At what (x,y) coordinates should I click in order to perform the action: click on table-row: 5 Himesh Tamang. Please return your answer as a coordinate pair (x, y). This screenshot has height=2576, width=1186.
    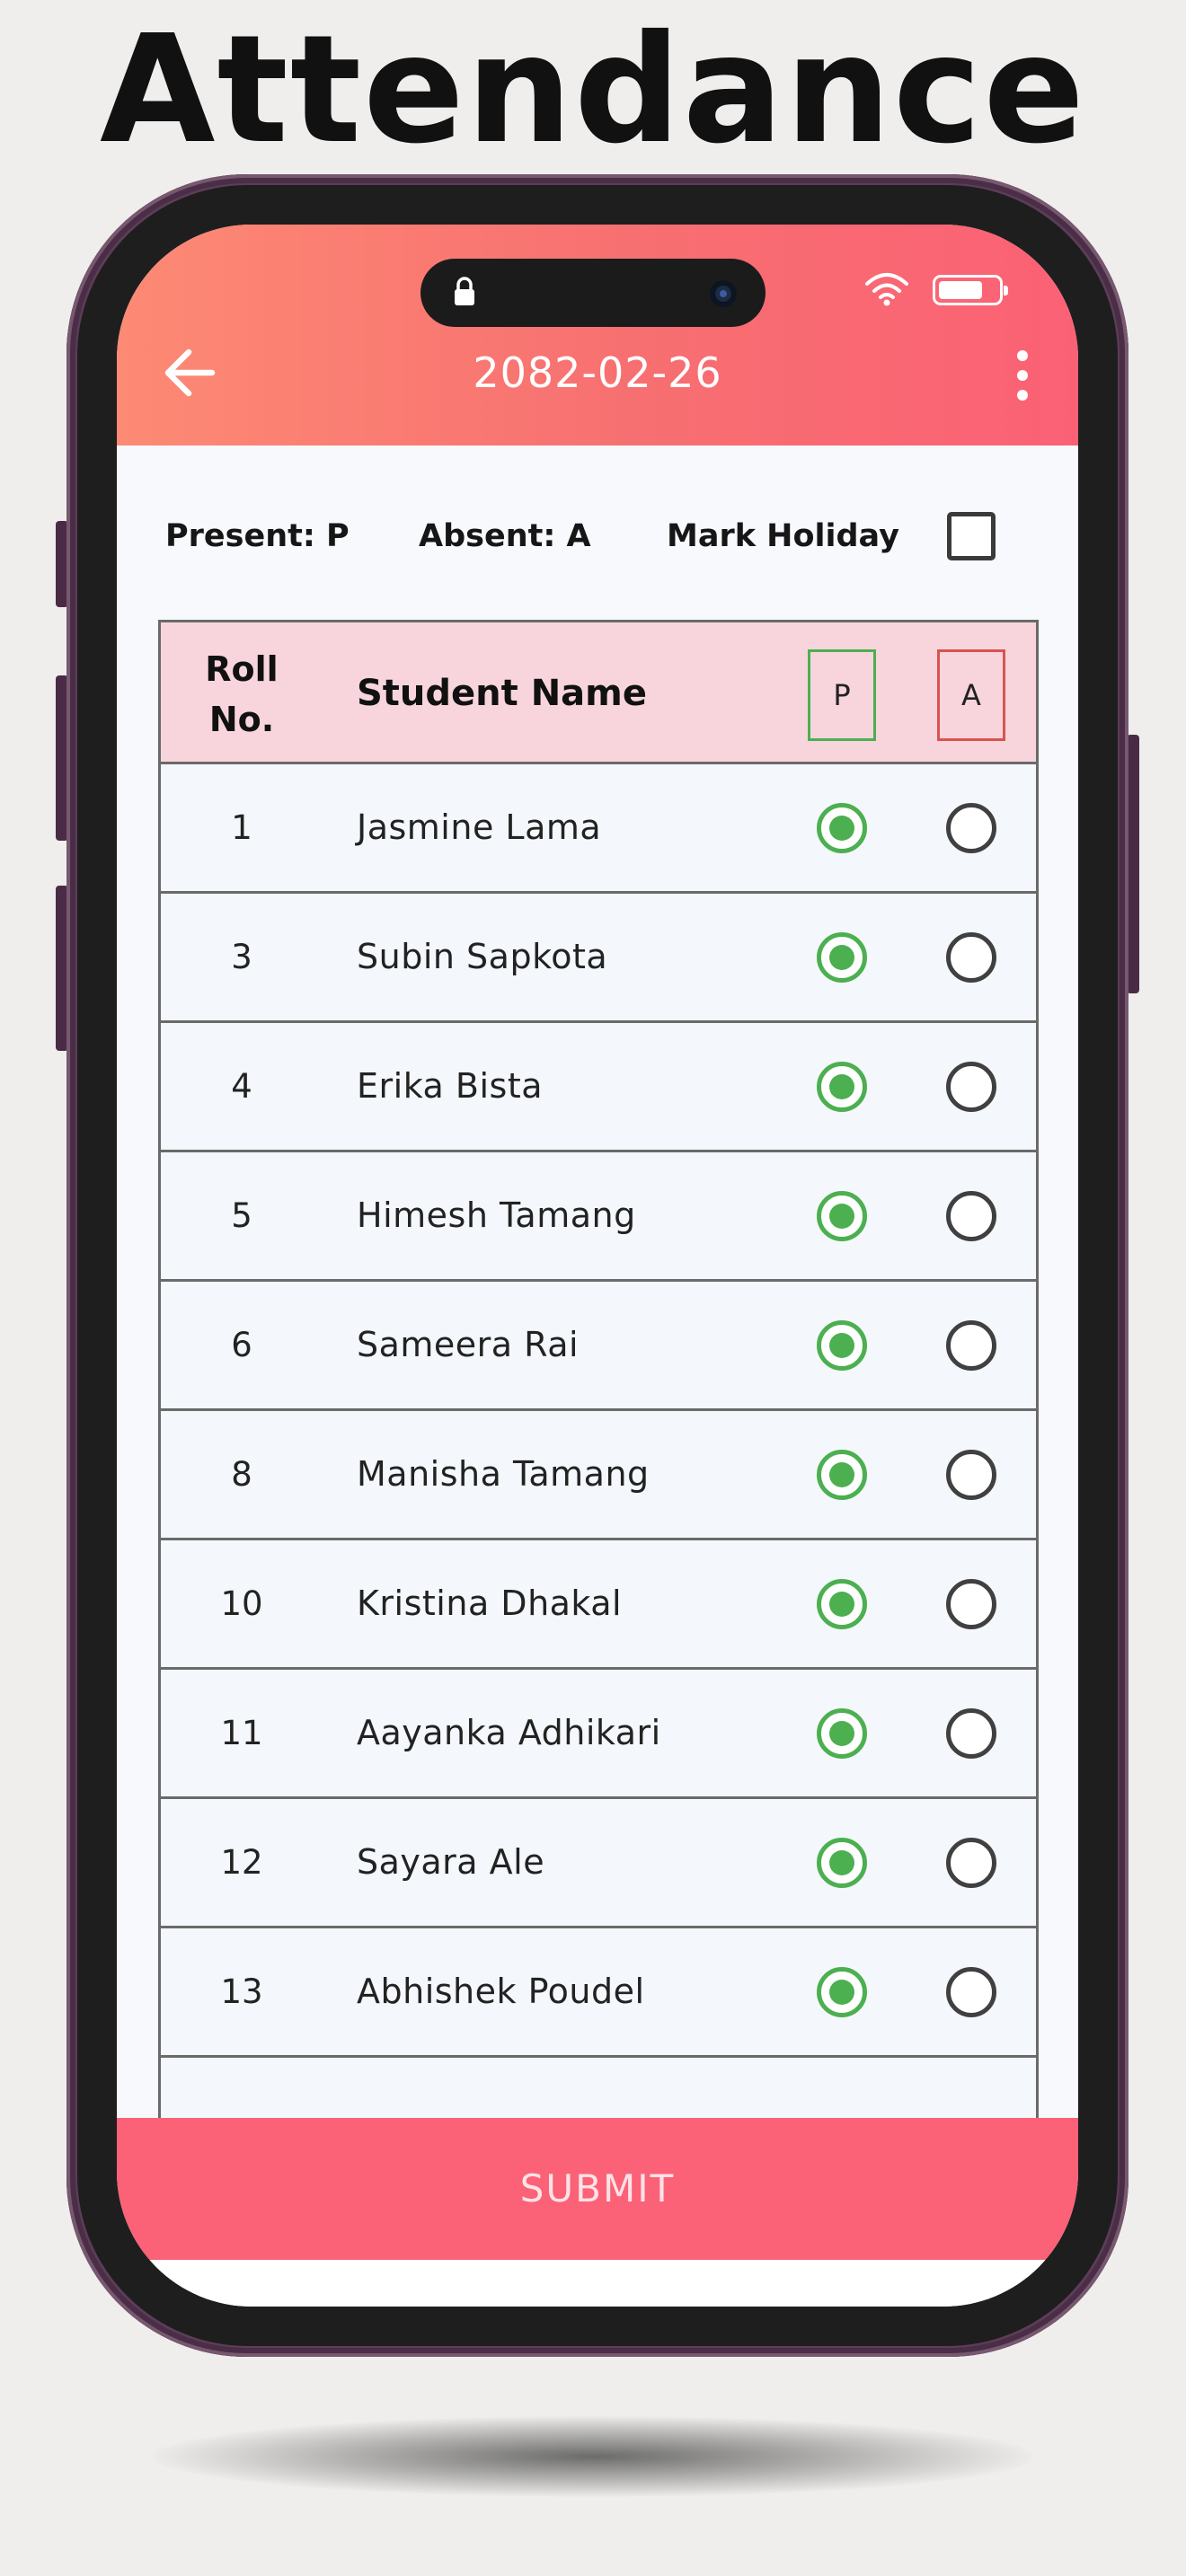
    Looking at the image, I should click on (598, 1217).